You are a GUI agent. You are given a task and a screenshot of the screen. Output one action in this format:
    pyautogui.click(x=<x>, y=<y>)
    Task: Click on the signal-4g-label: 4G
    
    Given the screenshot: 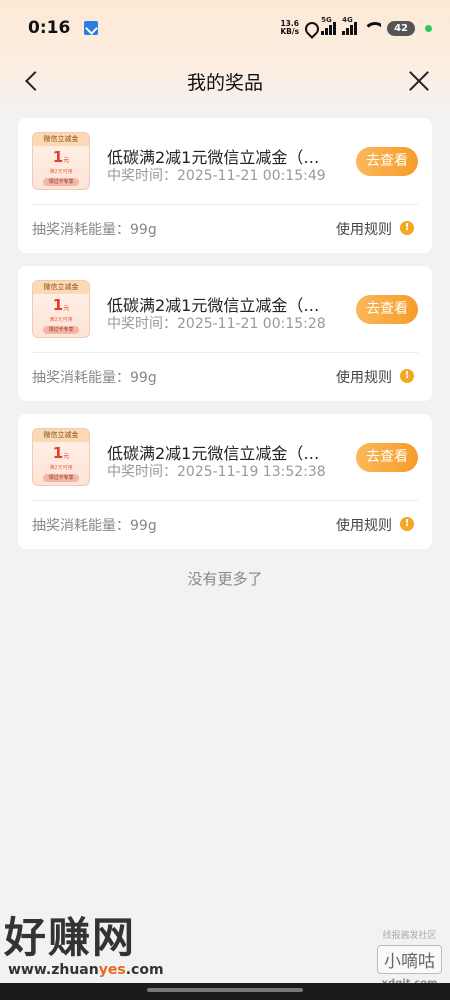 What is the action you would take?
    pyautogui.click(x=347, y=20)
    